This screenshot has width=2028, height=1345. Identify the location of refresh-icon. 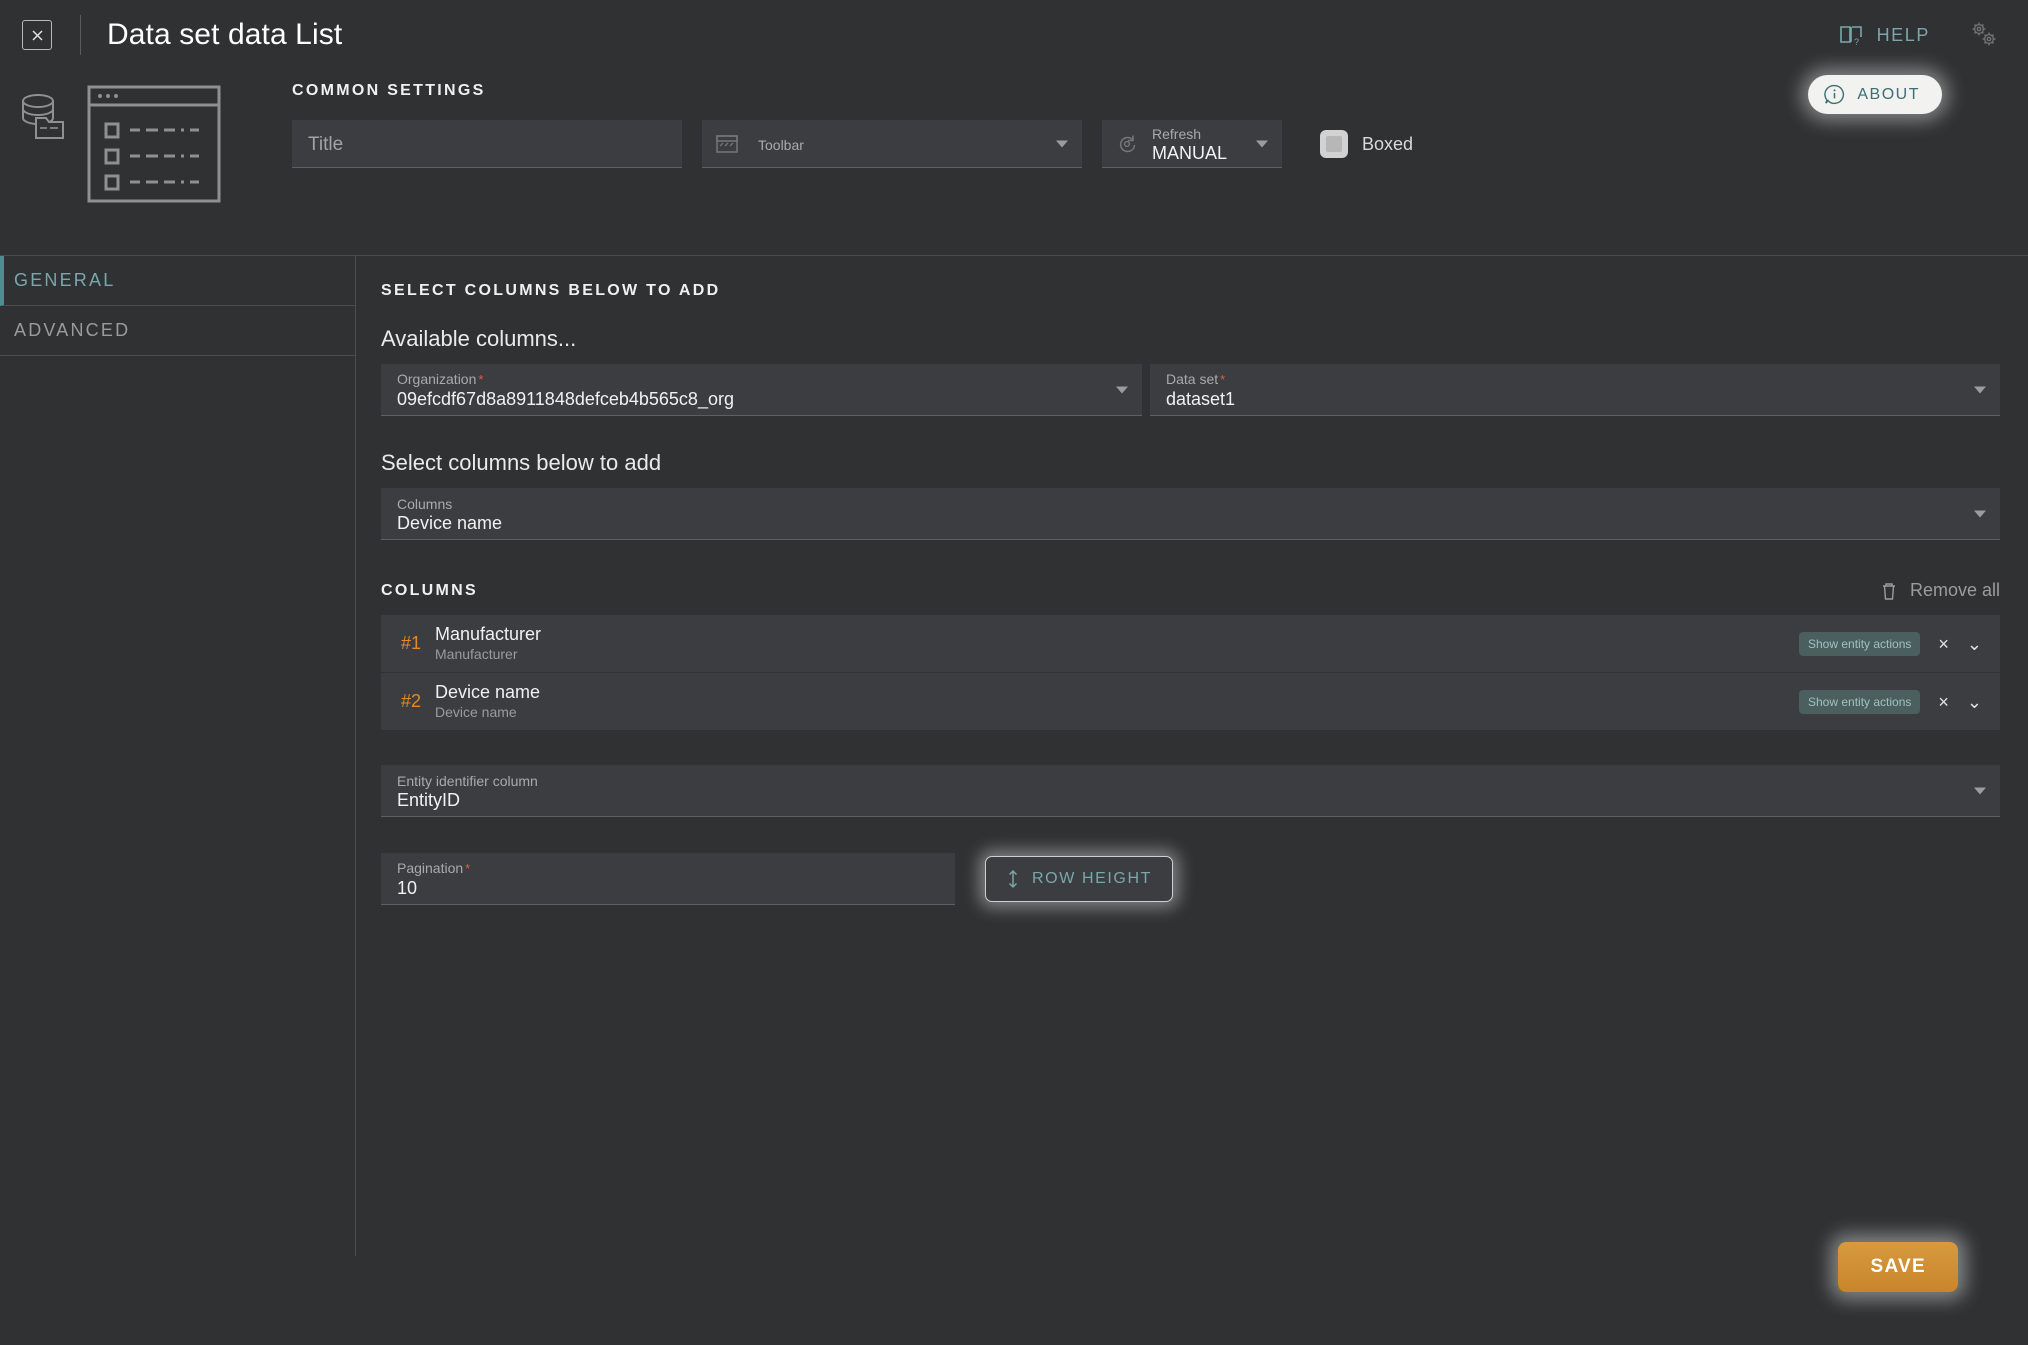
(1127, 144).